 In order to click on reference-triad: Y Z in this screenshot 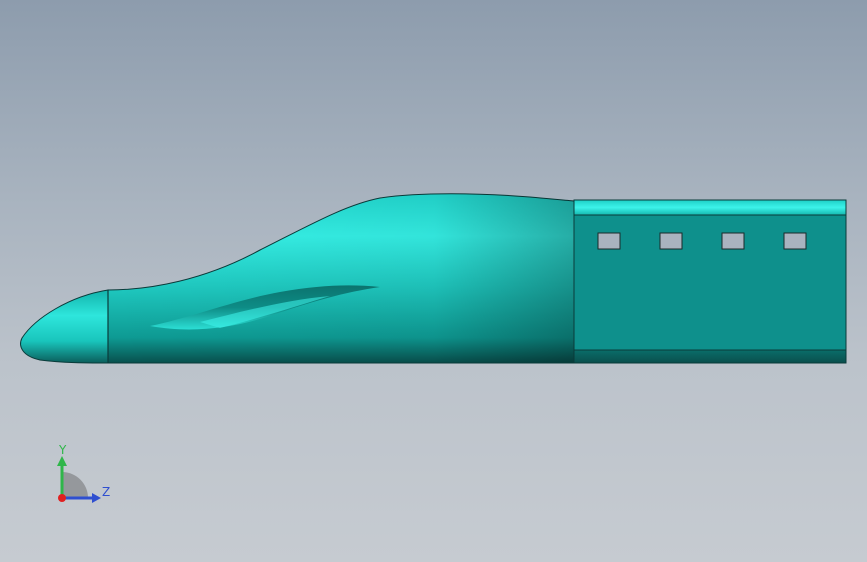, I will do `click(80, 478)`.